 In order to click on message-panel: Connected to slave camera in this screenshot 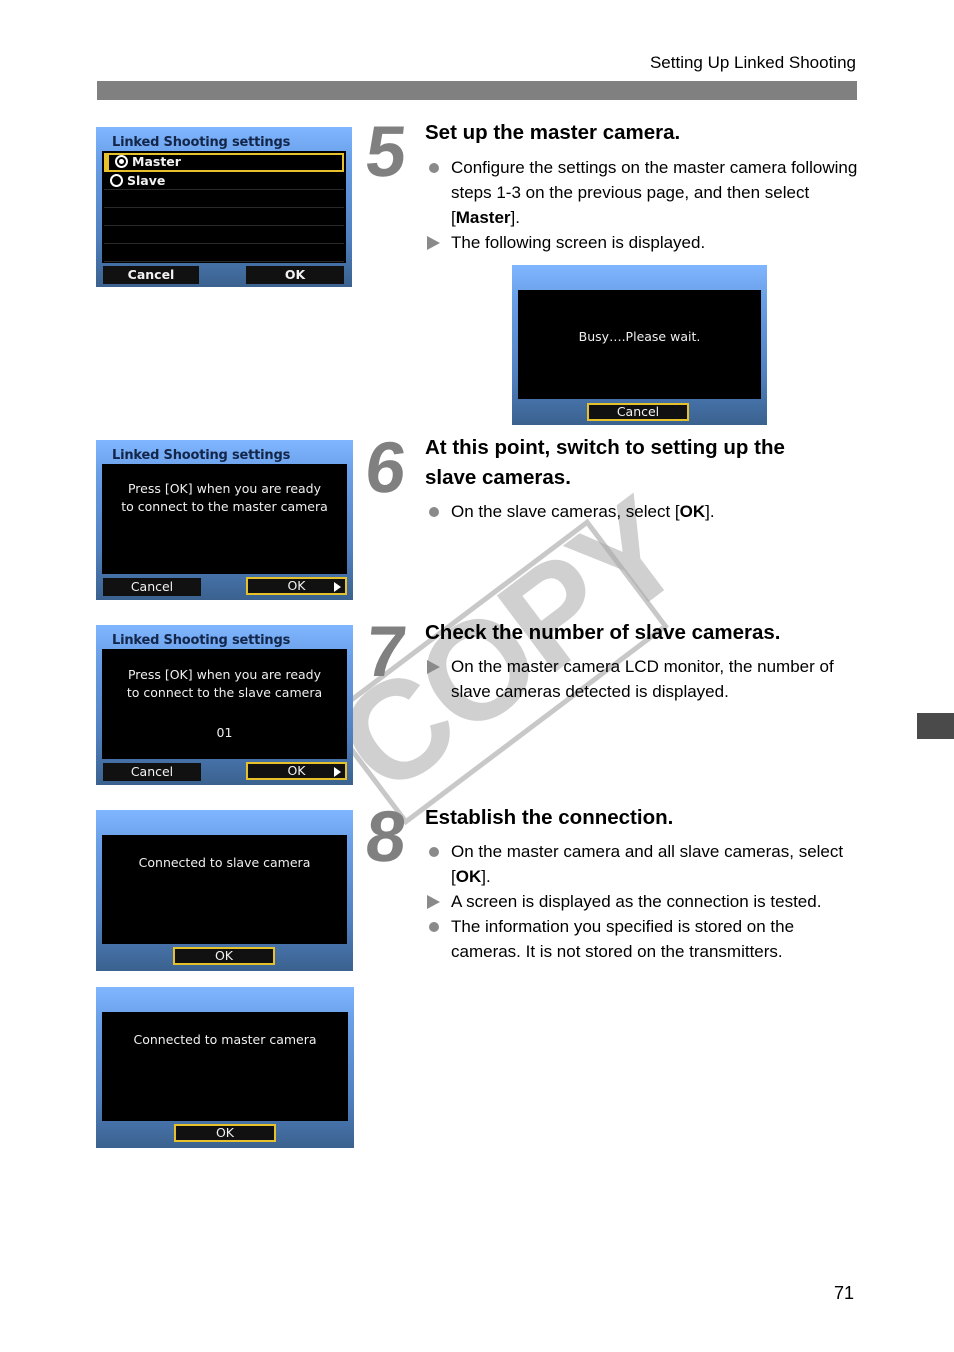, I will do `click(224, 889)`.